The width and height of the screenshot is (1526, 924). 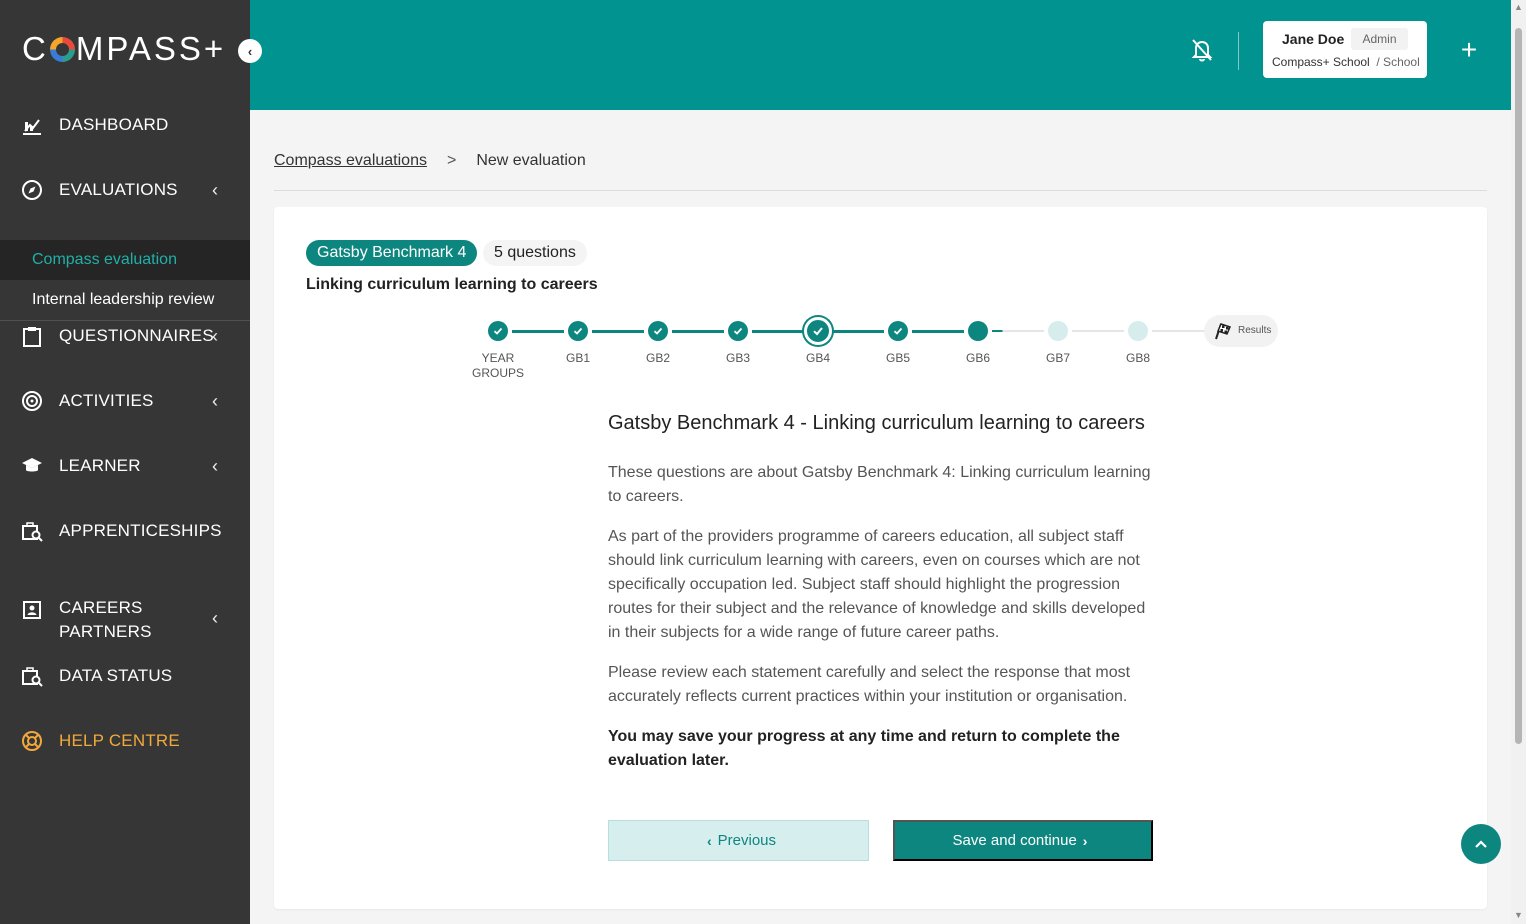 What do you see at coordinates (1379, 39) in the screenshot?
I see `user-role-badge: Admin` at bounding box center [1379, 39].